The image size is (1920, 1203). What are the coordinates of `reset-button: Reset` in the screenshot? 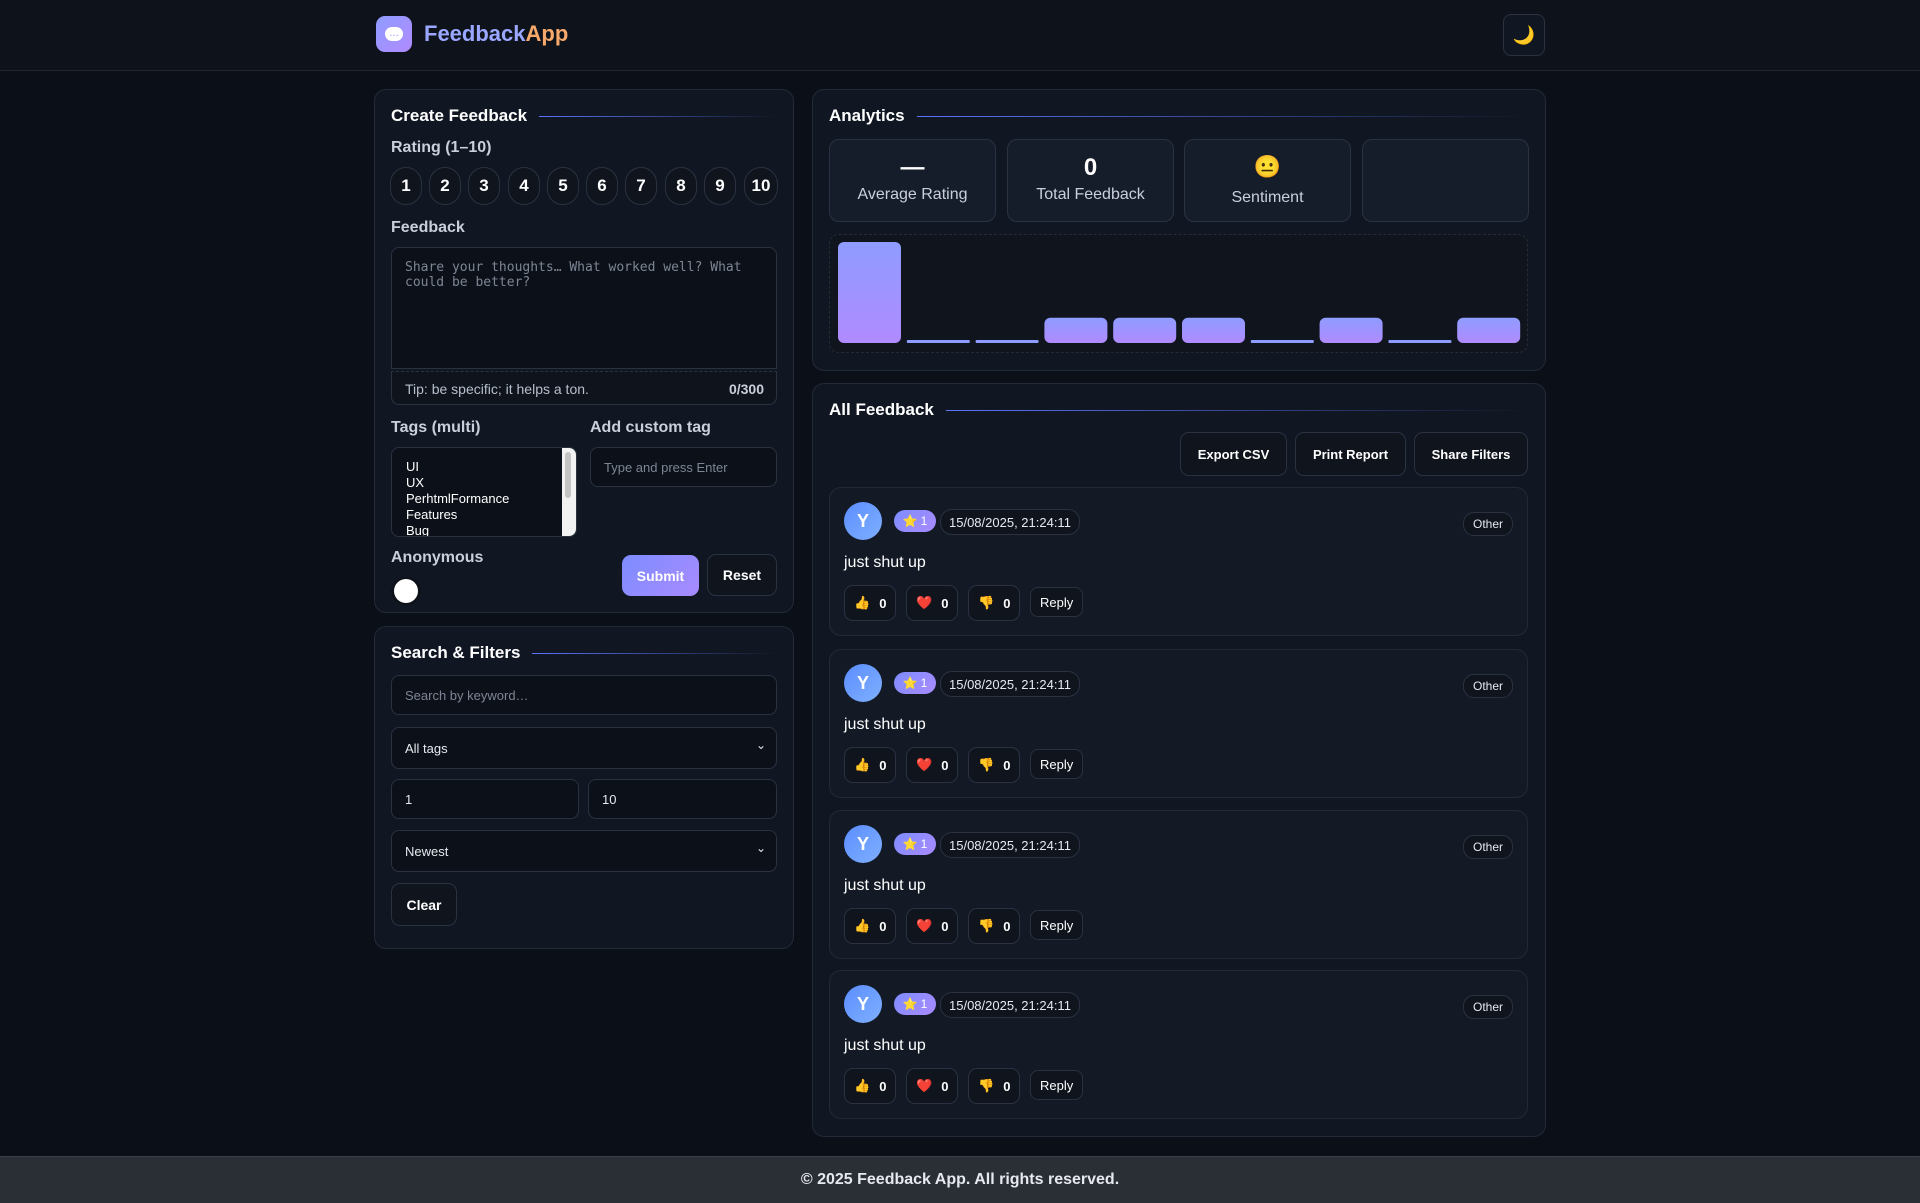 It's located at (742, 575).